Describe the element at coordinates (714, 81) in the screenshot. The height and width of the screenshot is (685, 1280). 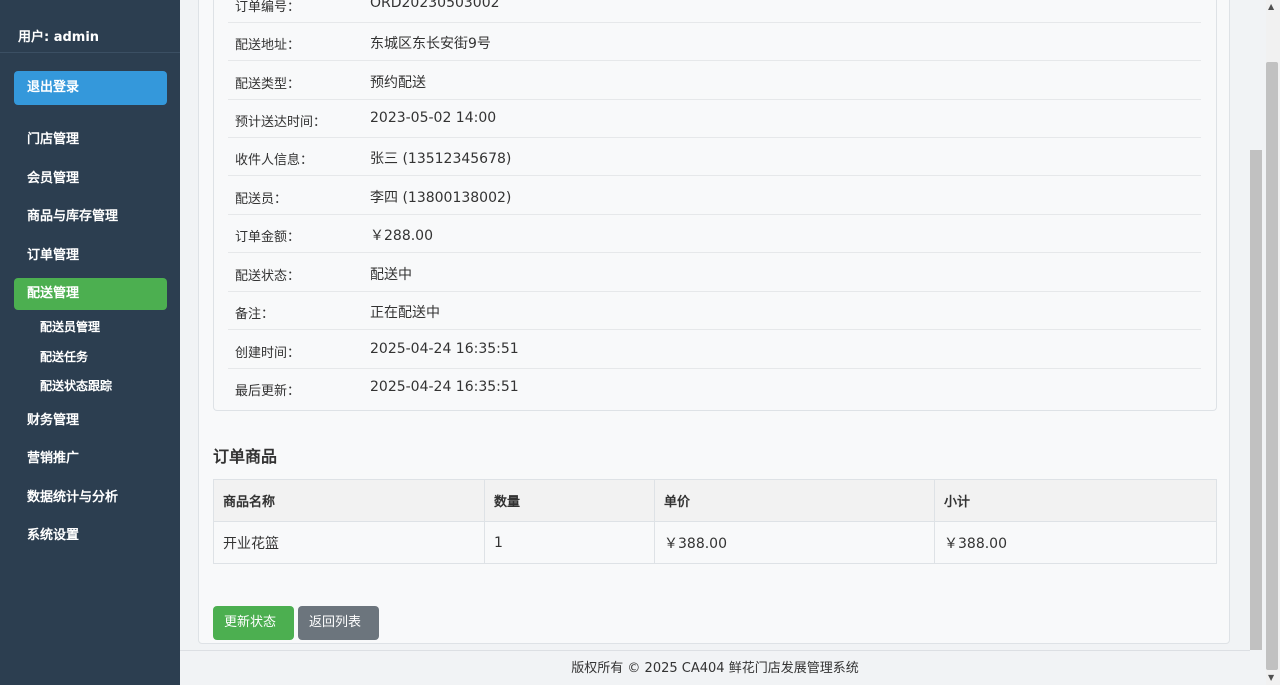
I see `info-row-delivery-type: 配送类型： 预约配送` at that location.